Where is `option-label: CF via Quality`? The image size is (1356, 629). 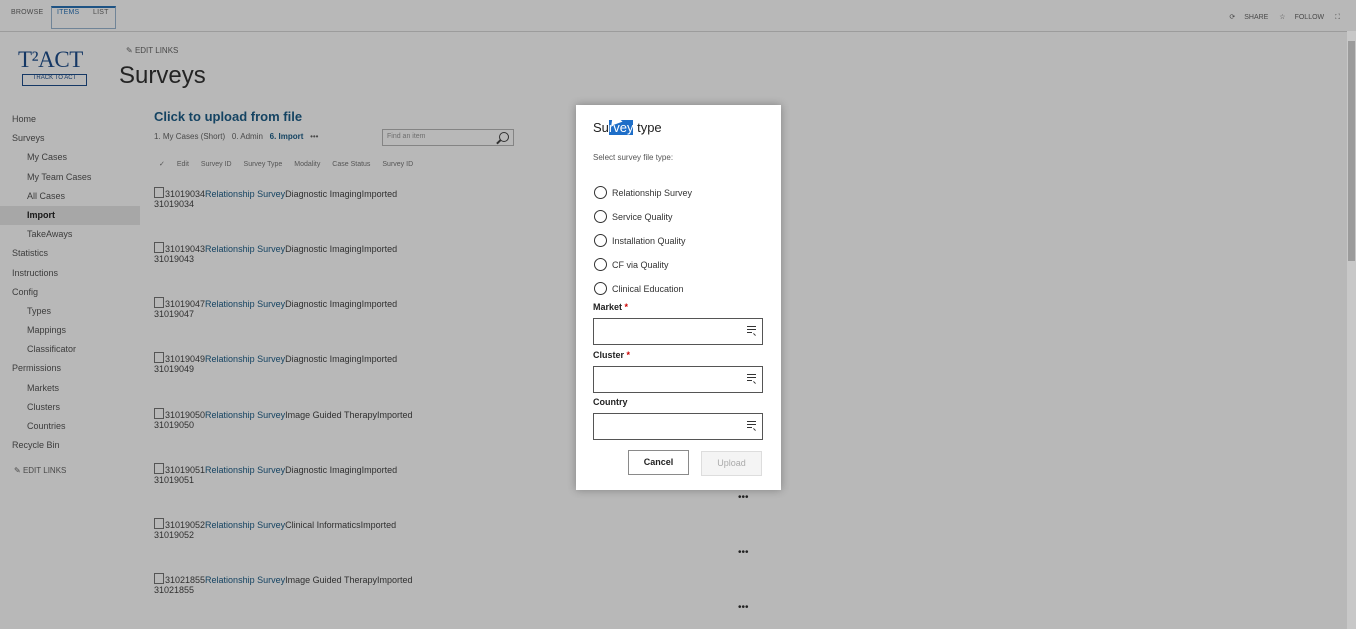
option-label: CF via Quality is located at coordinates (640, 265).